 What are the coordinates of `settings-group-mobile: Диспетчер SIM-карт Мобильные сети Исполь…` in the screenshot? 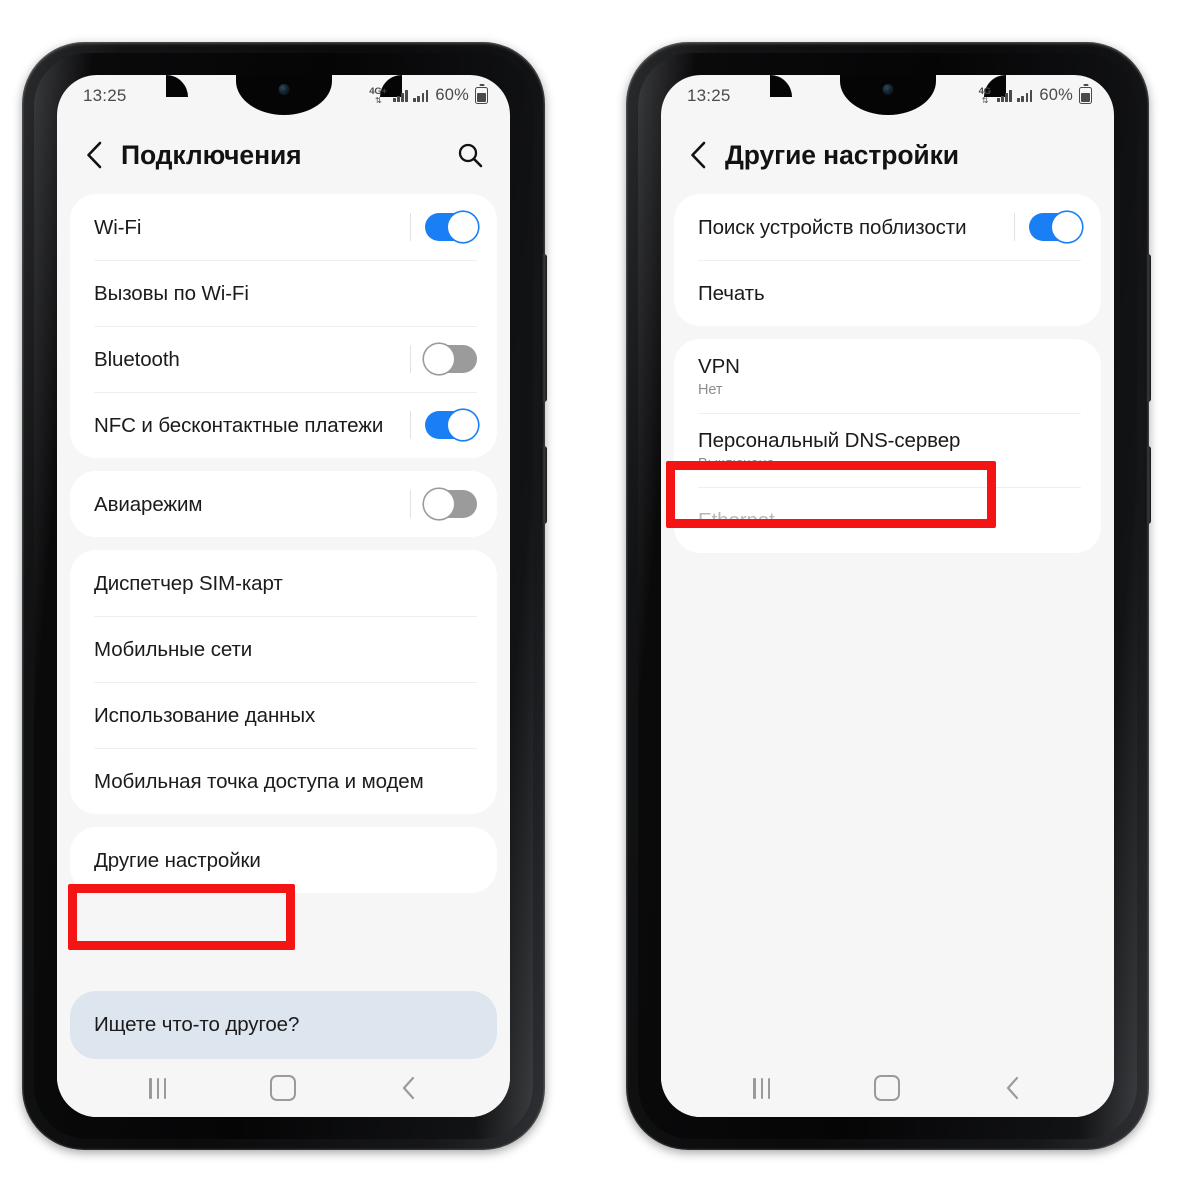 It's located at (283, 682).